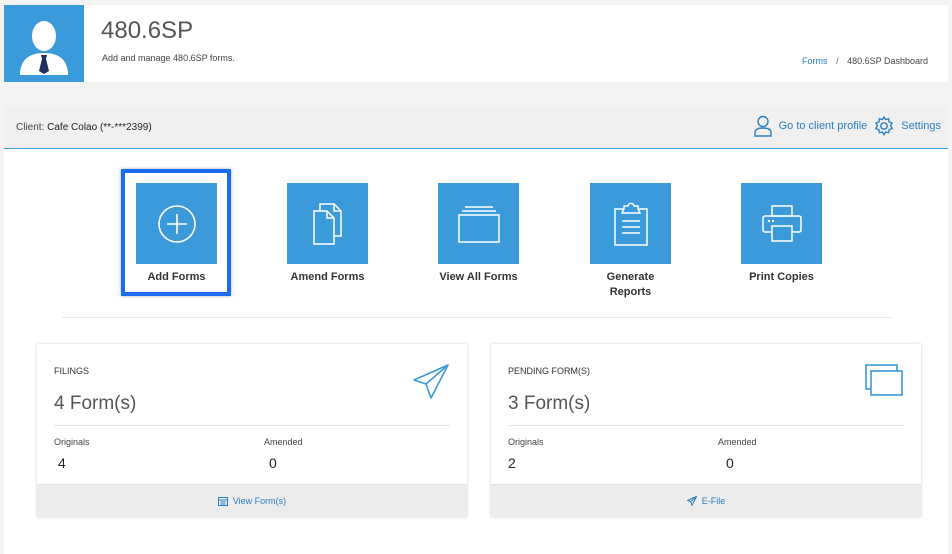 The image size is (952, 554). Describe the element at coordinates (62, 463) in the screenshot. I see `filings-originals-value: 4` at that location.